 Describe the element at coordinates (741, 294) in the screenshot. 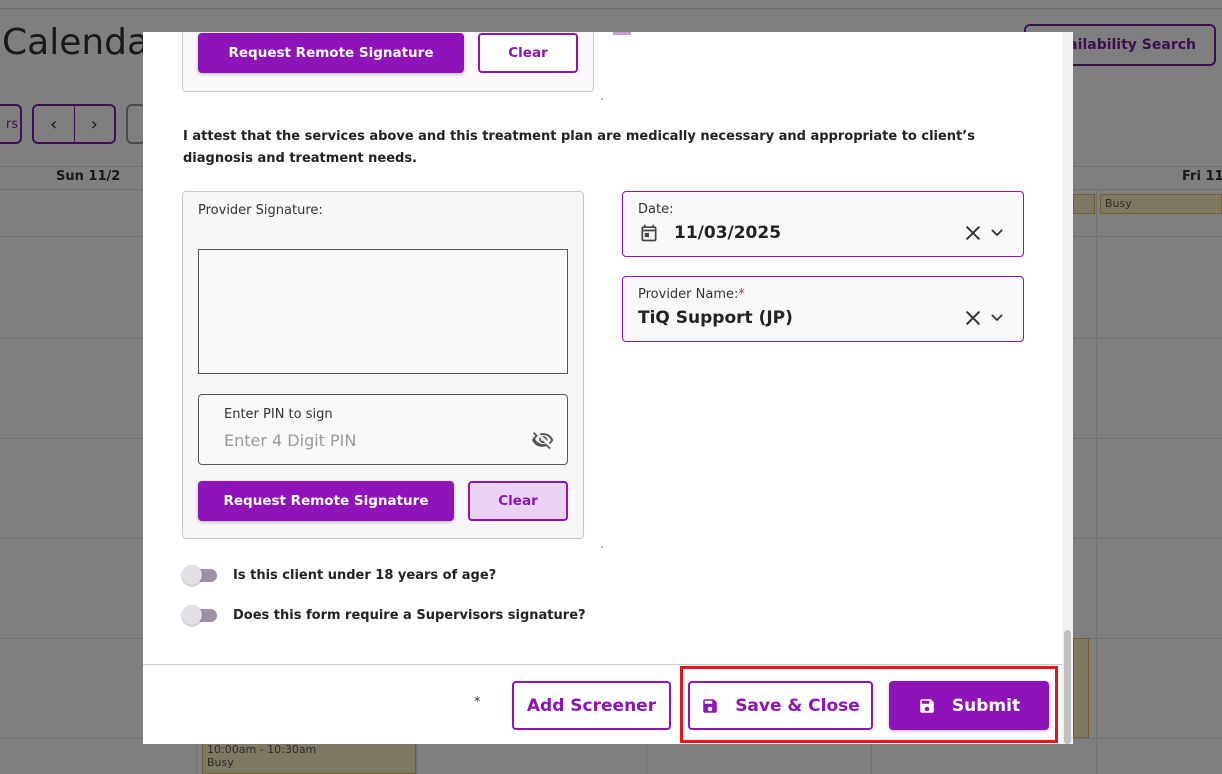

I see `required-mark: *` at that location.